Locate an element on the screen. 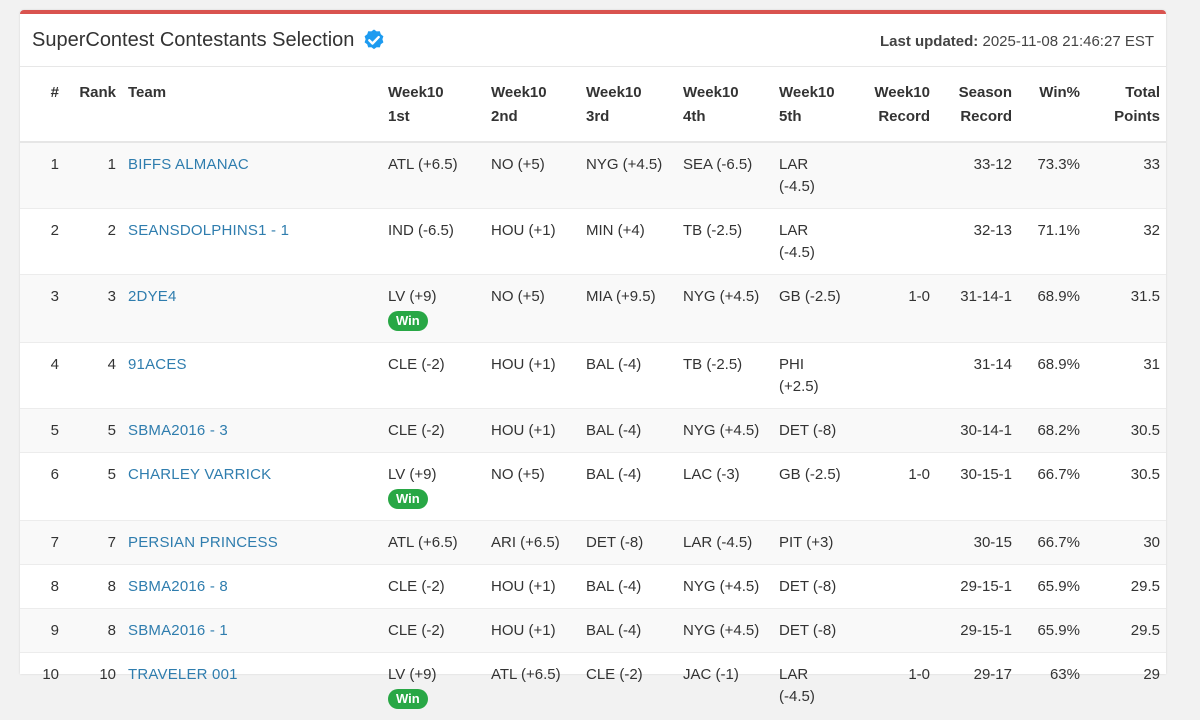 This screenshot has height=720, width=1200. row-team: TRAVELER 001 is located at coordinates (252, 686).